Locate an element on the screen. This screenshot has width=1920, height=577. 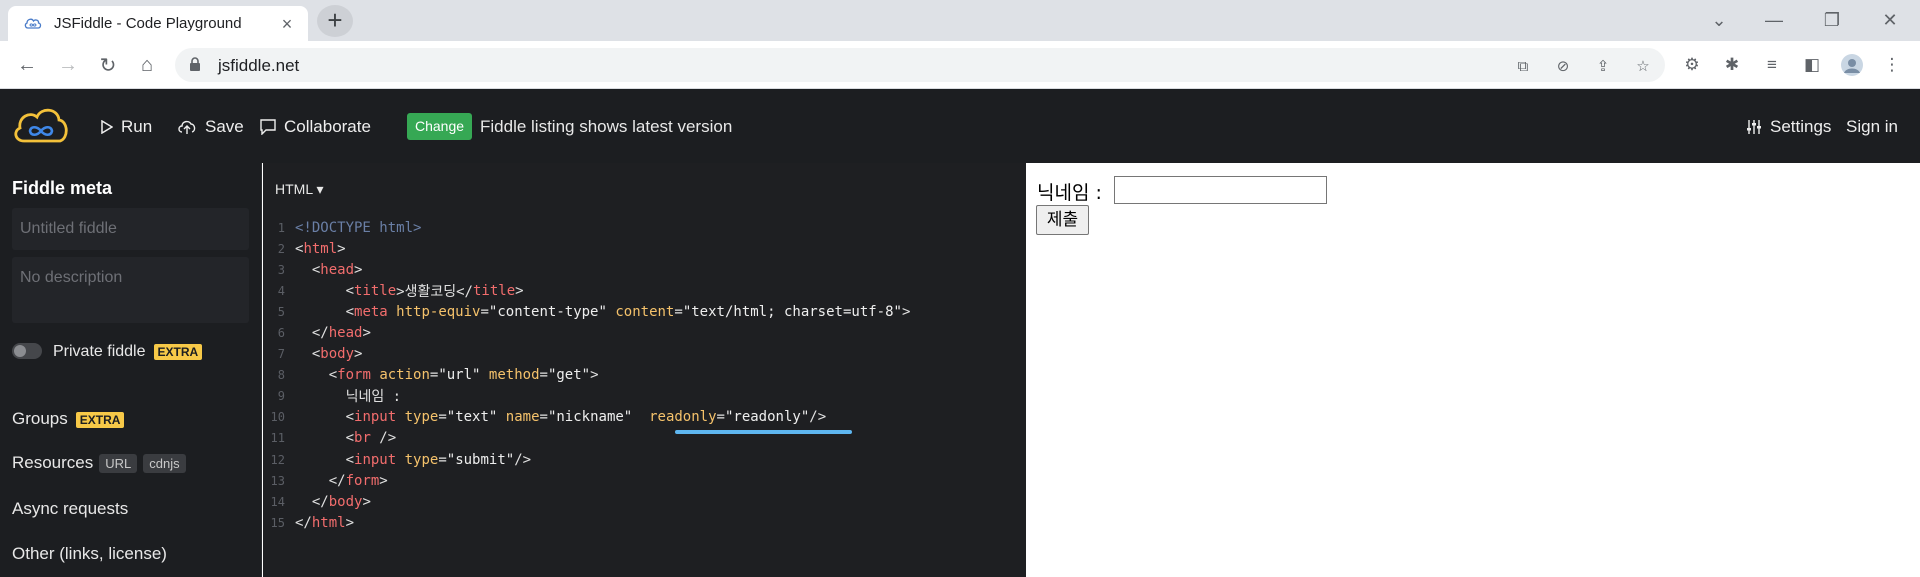
new-tab-button: + is located at coordinates (335, 21).